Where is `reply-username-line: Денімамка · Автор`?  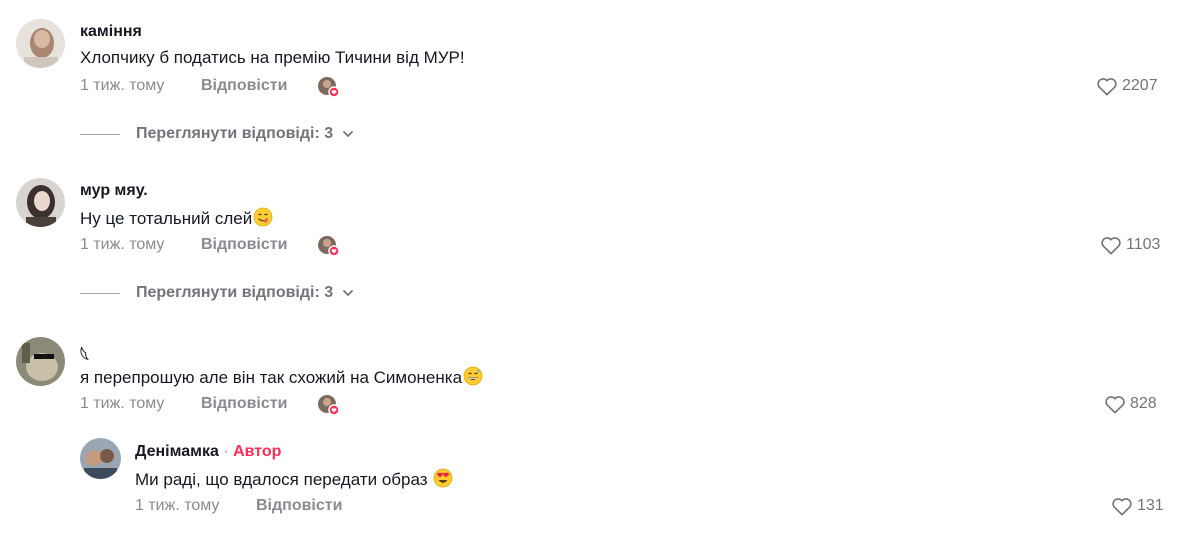
reply-username-line: Денімамка · Автор is located at coordinates (208, 452).